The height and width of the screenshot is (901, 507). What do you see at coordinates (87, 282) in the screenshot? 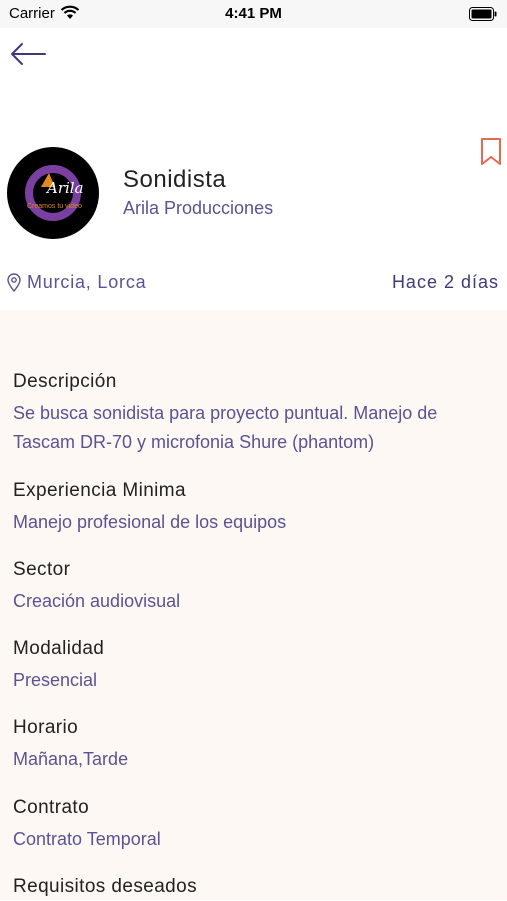
I see `location-text: Murcia, Lorca` at bounding box center [87, 282].